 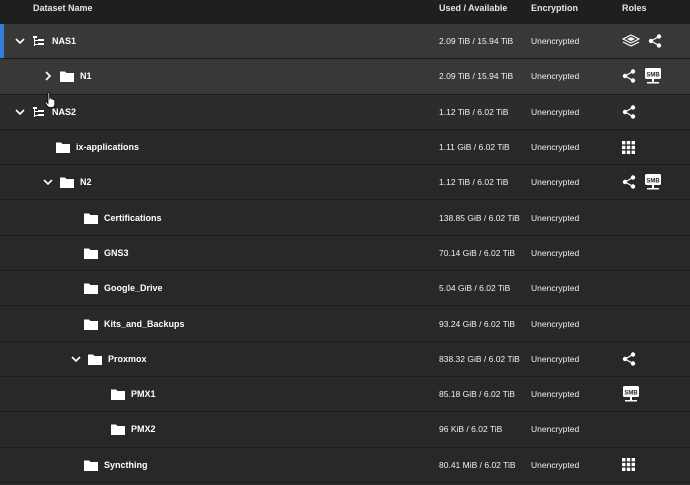 I want to click on dataset-name: GNS3, so click(x=116, y=252).